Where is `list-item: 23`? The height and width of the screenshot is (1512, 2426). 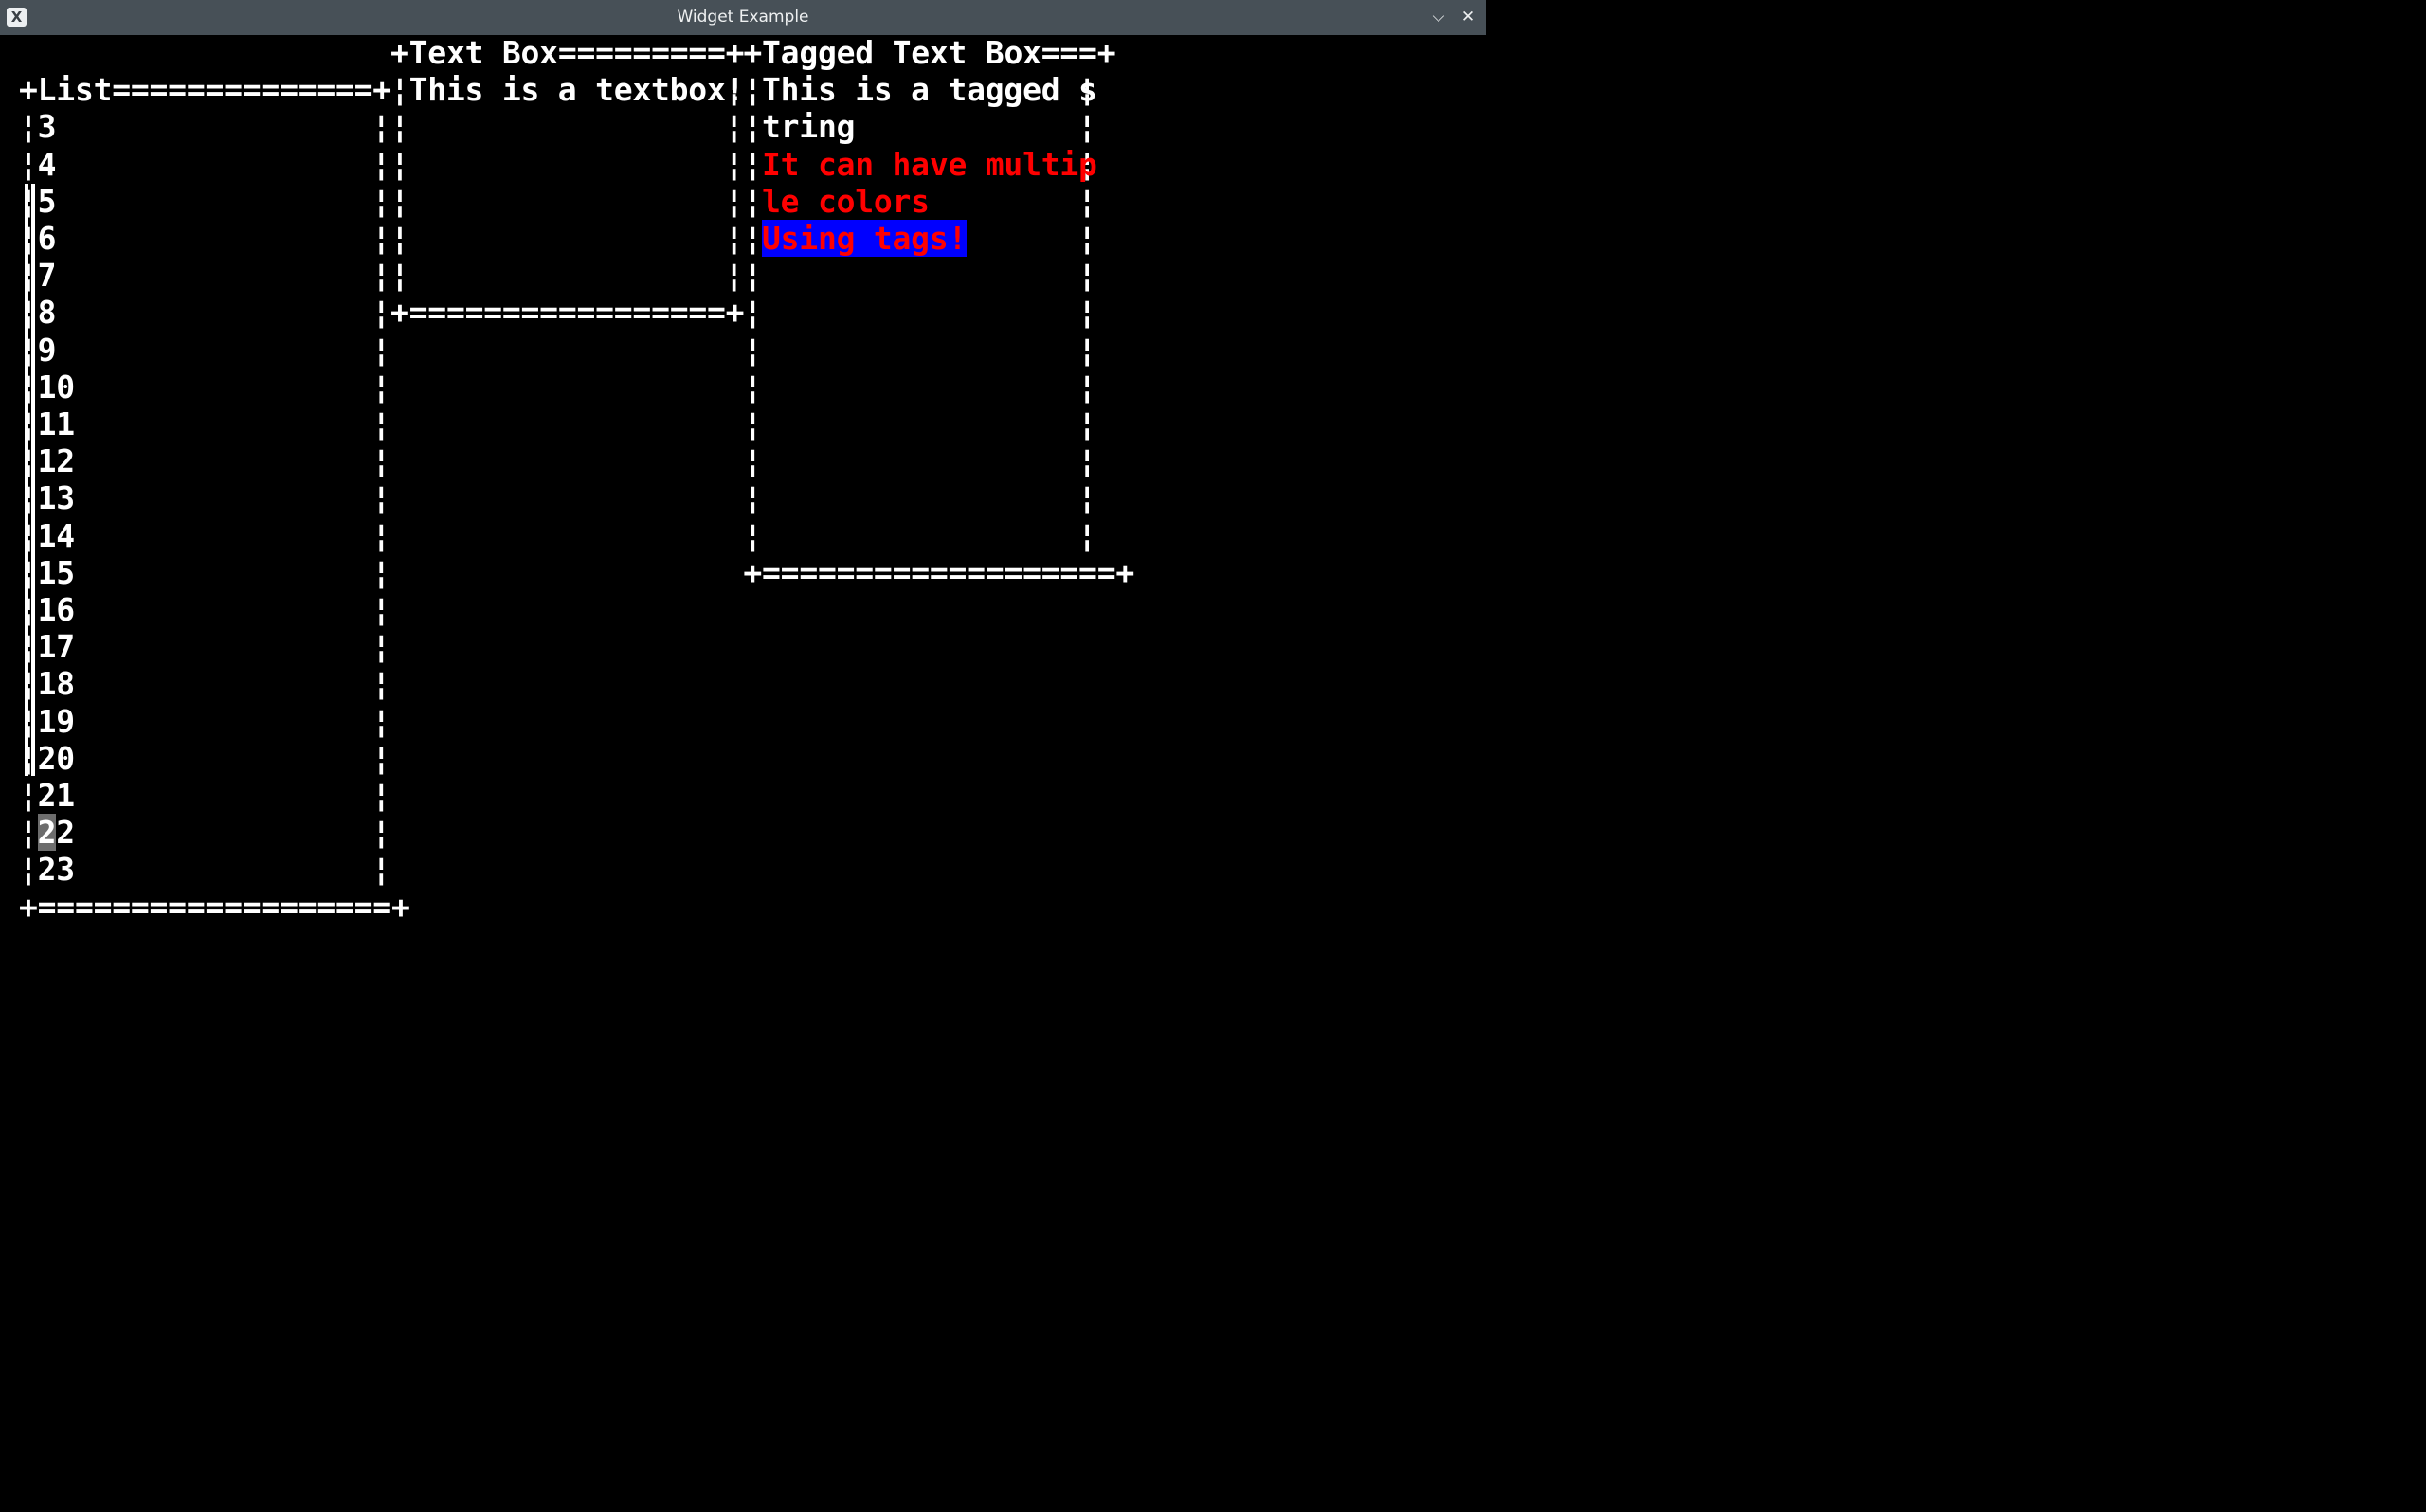
list-item: 23 is located at coordinates (57, 869).